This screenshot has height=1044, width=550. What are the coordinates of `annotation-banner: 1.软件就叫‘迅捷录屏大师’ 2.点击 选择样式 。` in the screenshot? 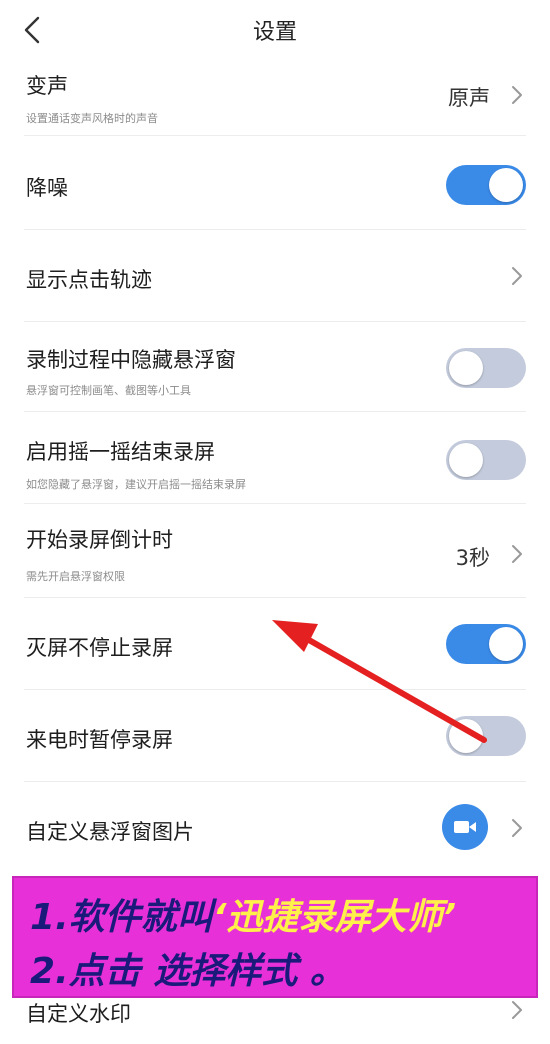 It's located at (275, 937).